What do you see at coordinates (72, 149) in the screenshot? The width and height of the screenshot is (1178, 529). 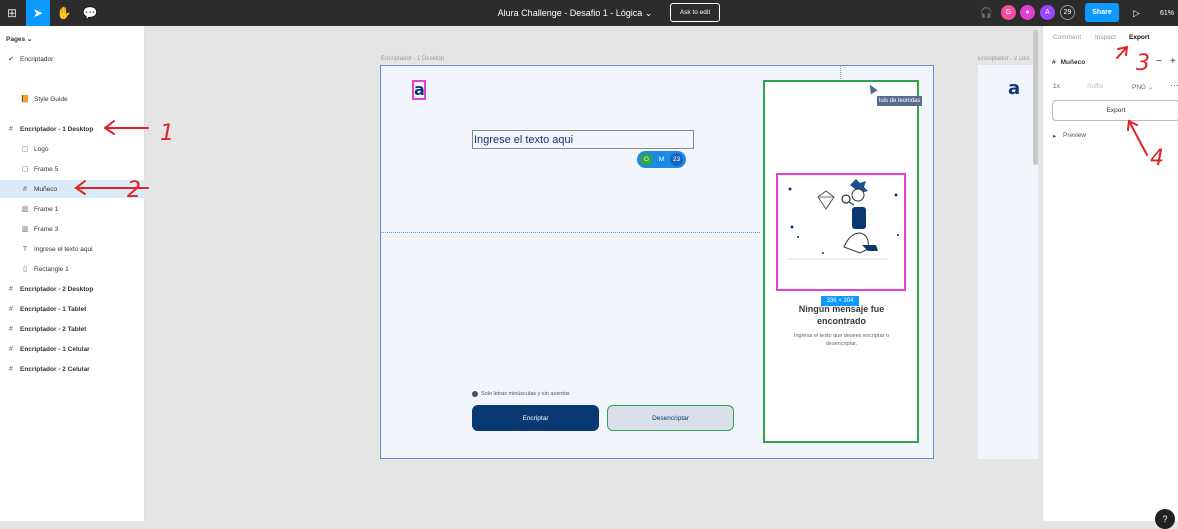 I see `layer-item: ▢ Logo` at bounding box center [72, 149].